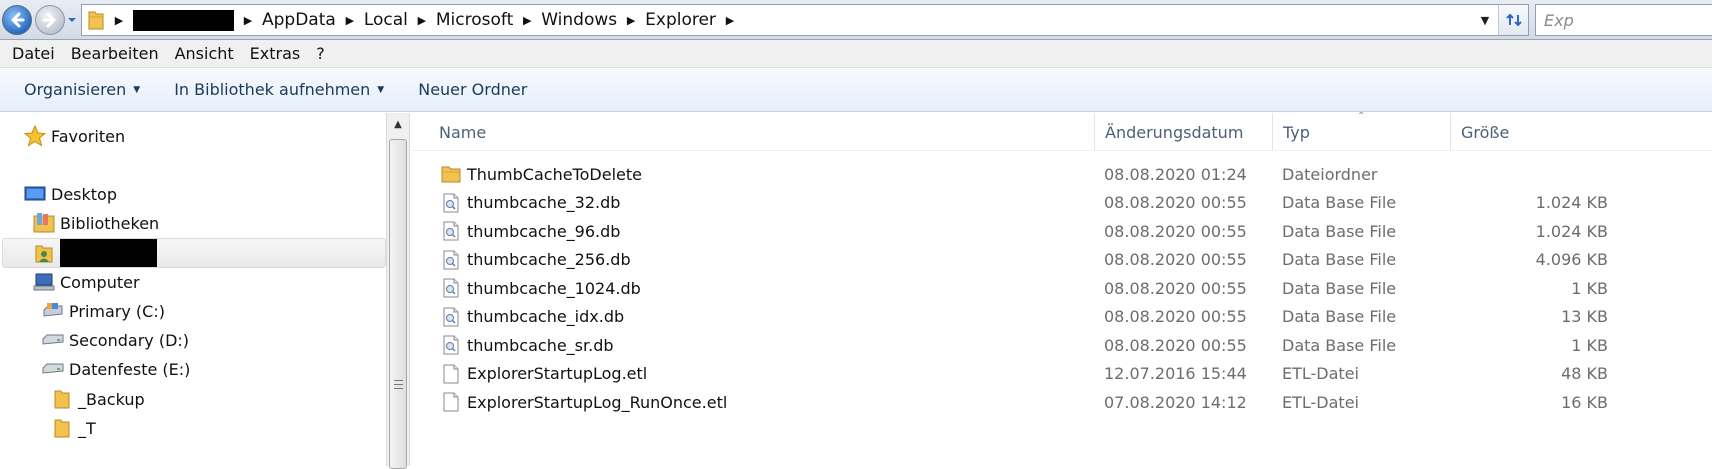  What do you see at coordinates (73, 428) in the screenshot?
I see `nav-item-folder-t: _T` at bounding box center [73, 428].